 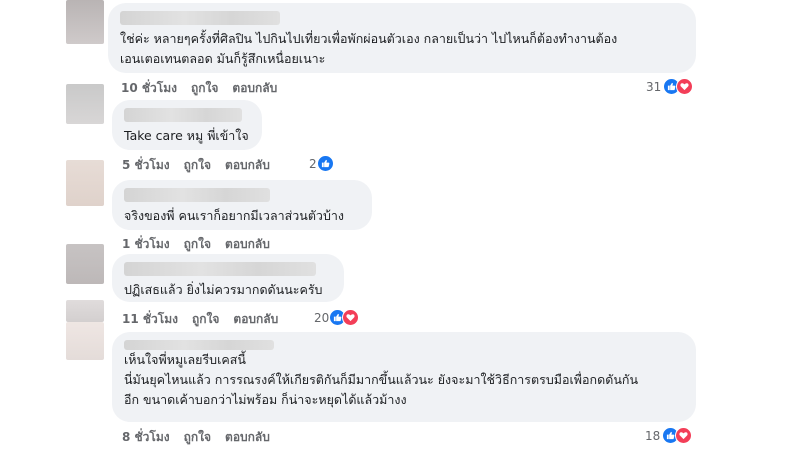 I want to click on comment-actions: 5 ชั่วโมง ถูกใจ ตอบกลับ, so click(x=196, y=165).